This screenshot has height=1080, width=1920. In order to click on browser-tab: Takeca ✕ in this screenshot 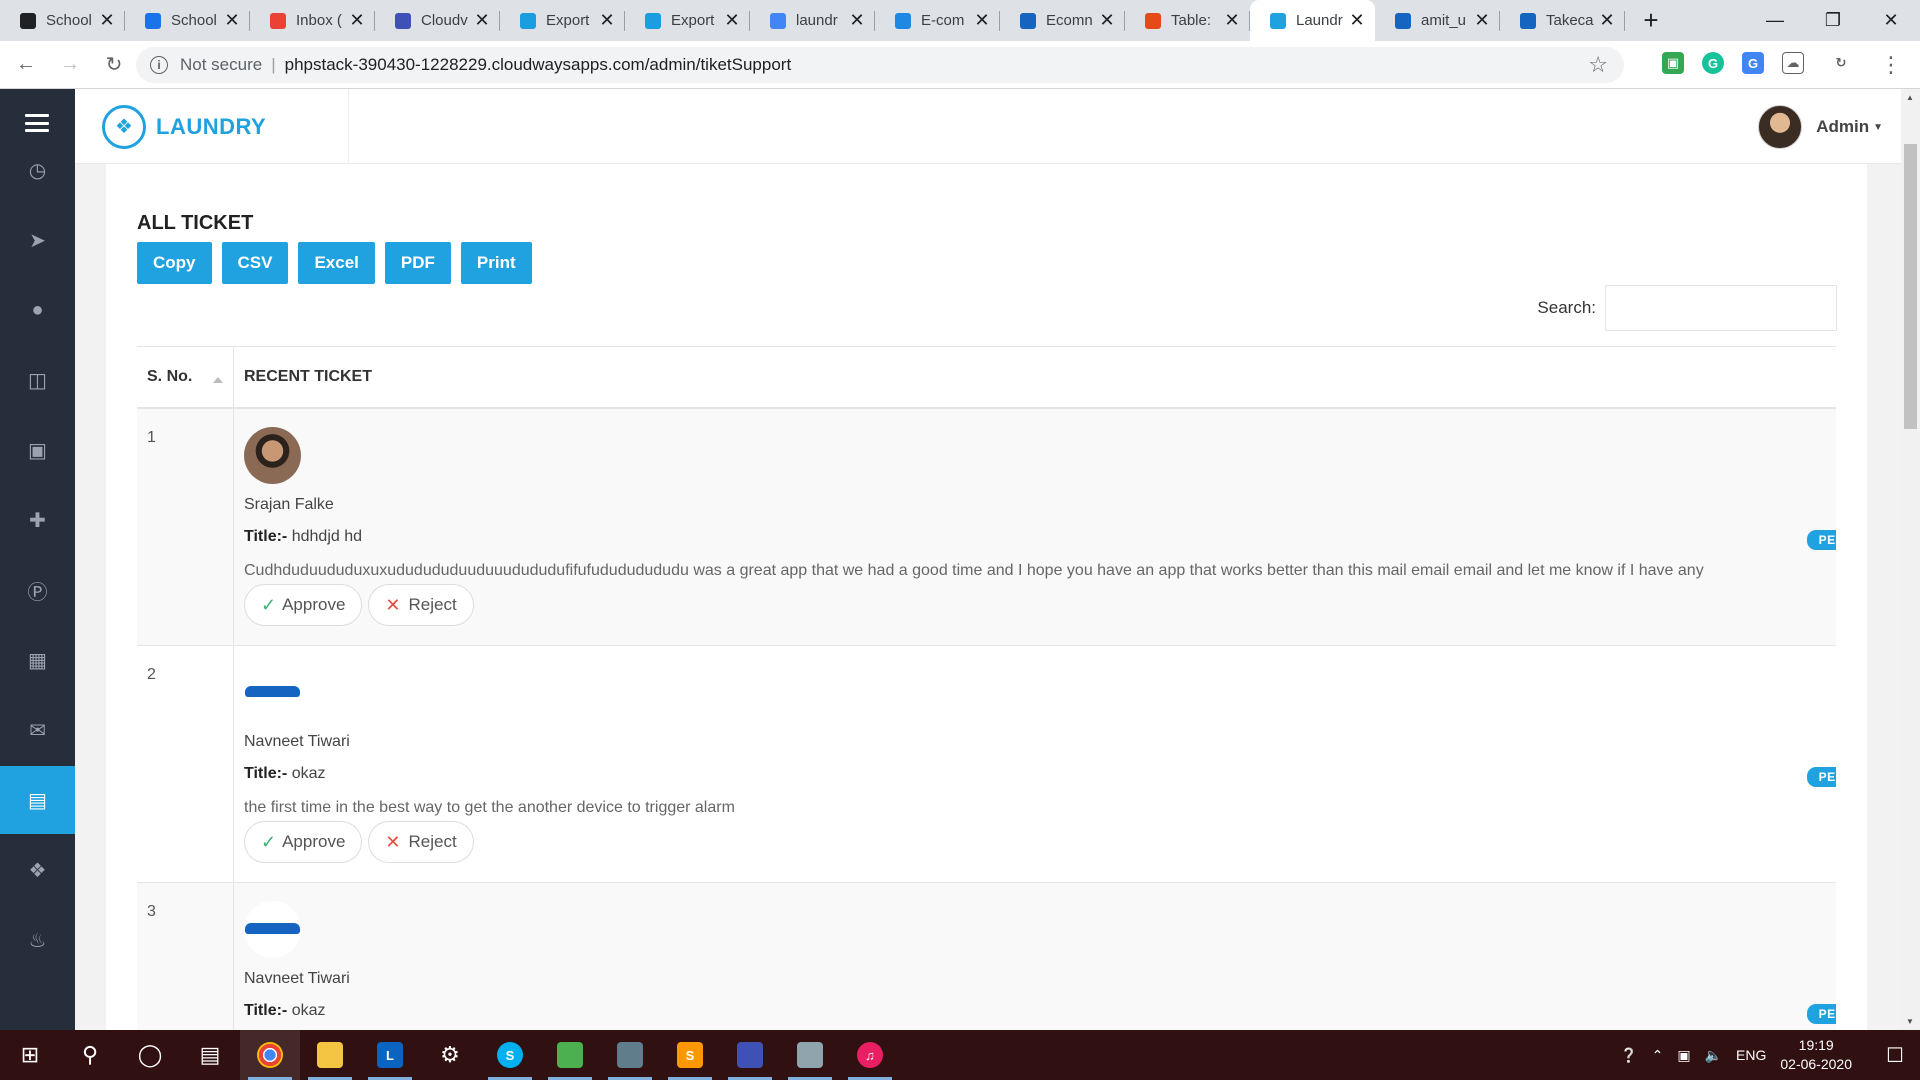, I will do `click(1562, 20)`.